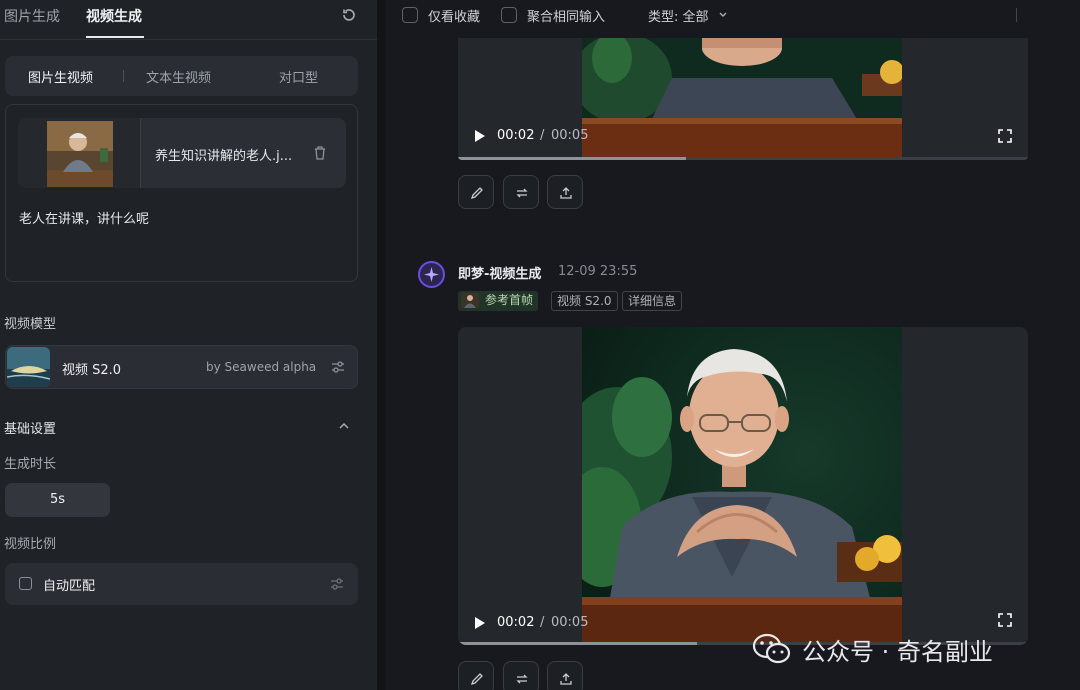 Image resolution: width=1080 pixels, height=690 pixels. I want to click on message-title: 即梦-视频生成, so click(500, 274).